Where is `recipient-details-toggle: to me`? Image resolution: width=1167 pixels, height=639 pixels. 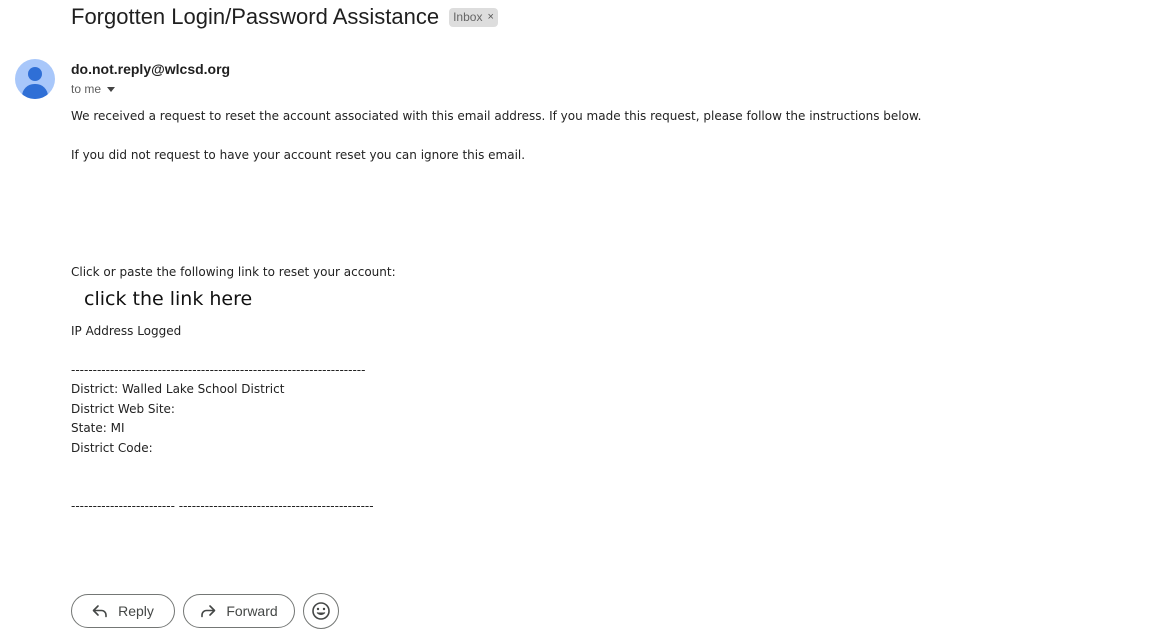
recipient-details-toggle: to me is located at coordinates (93, 89).